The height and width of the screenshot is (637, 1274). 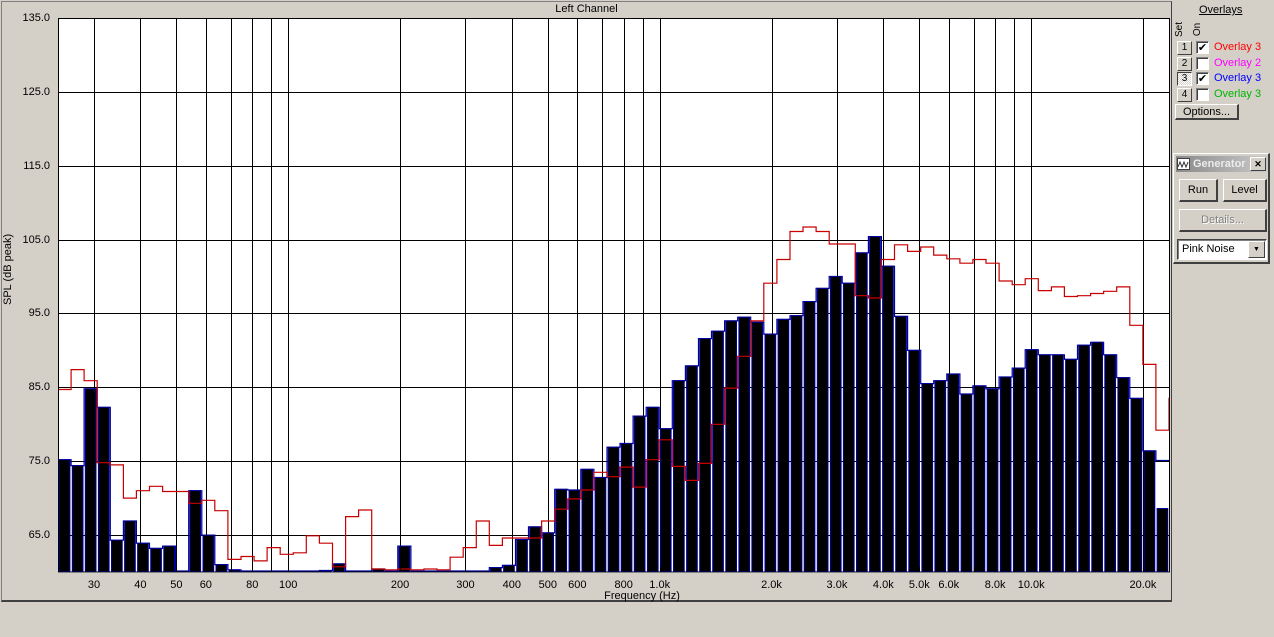 I want to click on x-tick-label: 5.0k, so click(x=919, y=585).